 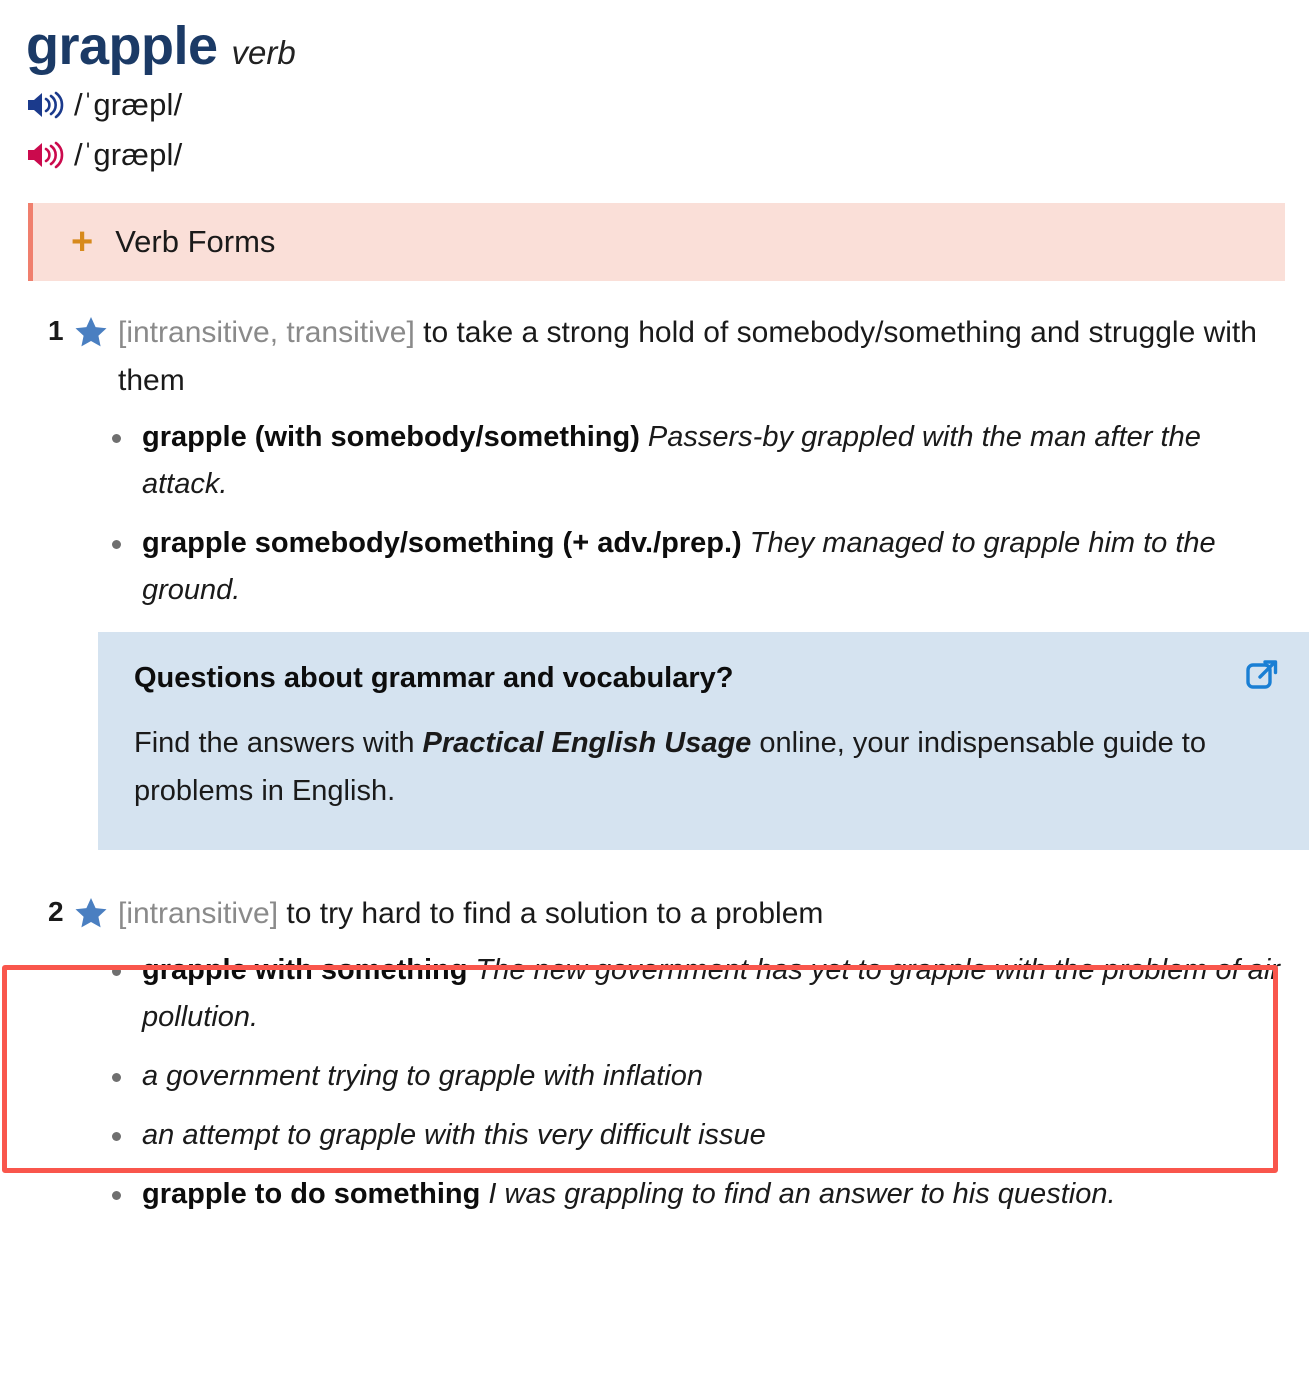 I want to click on plus-icon: +, so click(x=82, y=241).